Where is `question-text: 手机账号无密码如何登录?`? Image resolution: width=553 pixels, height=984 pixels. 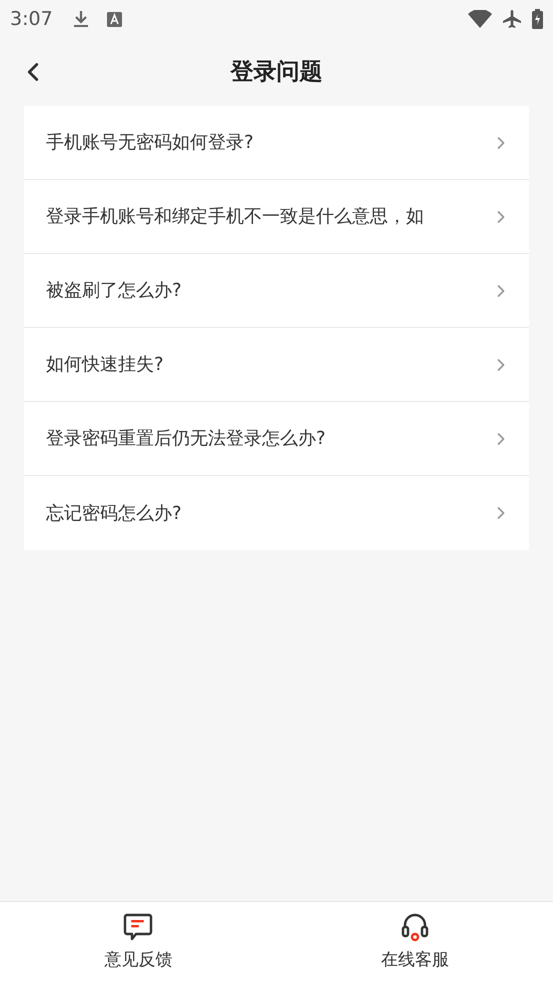
question-text: 手机账号无密码如何登录? is located at coordinates (150, 143).